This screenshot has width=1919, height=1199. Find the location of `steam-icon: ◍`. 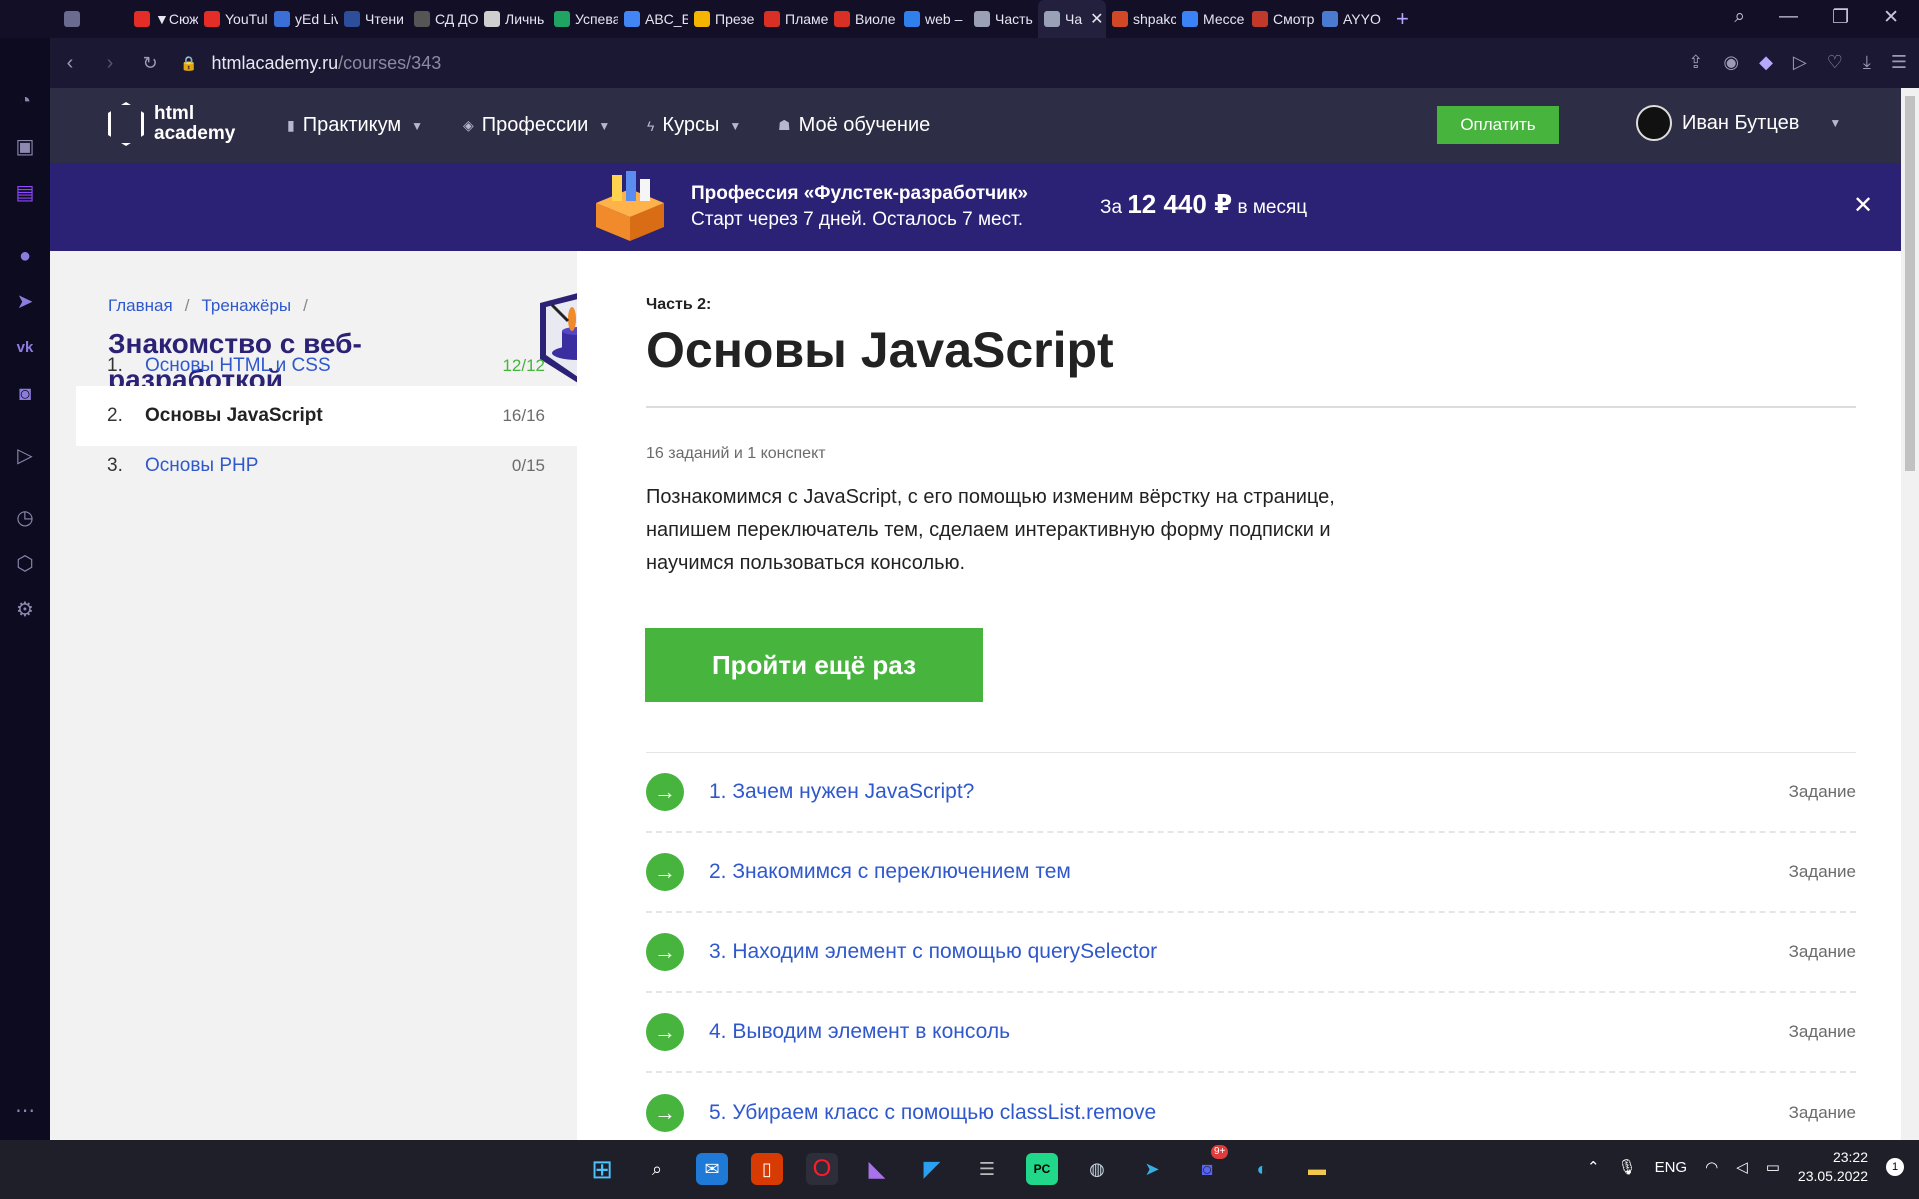

steam-icon: ◍ is located at coordinates (1097, 1169).